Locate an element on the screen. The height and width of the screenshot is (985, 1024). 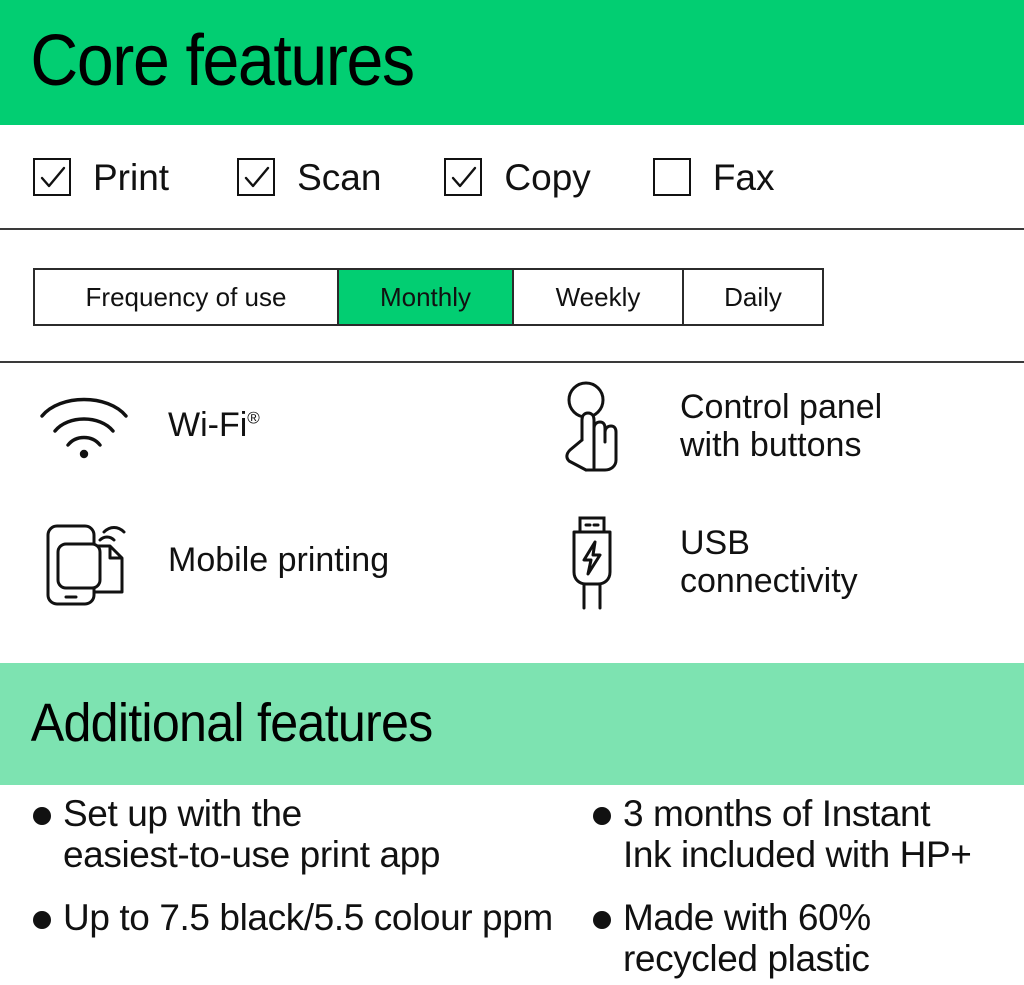
feature-wifi: Wi-Fi® is located at coordinates (148, 425).